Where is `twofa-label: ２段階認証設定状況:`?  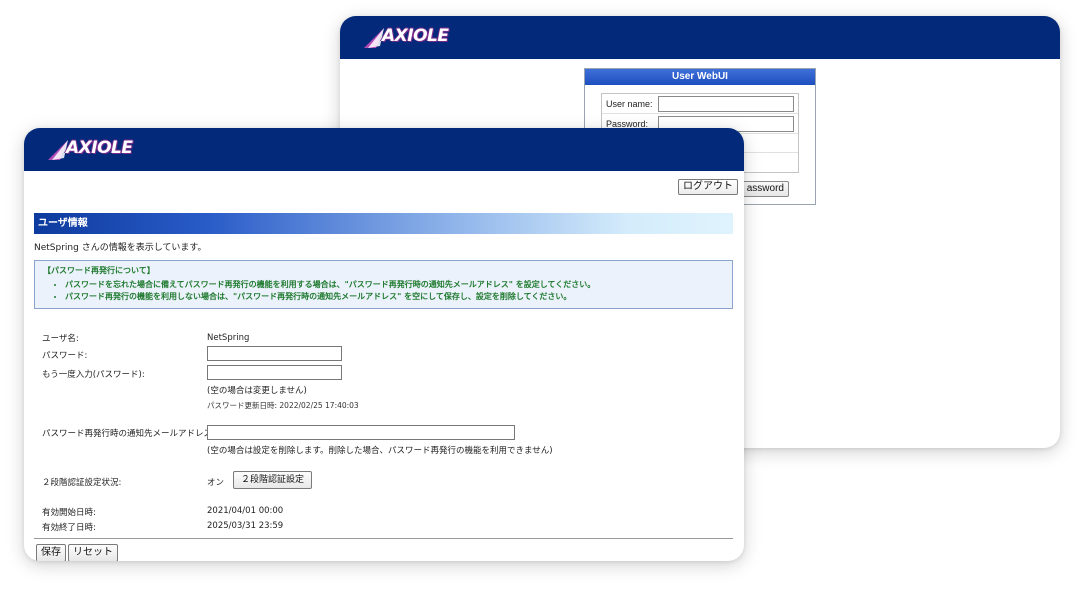
twofa-label: ２段階認証設定状況: is located at coordinates (82, 483).